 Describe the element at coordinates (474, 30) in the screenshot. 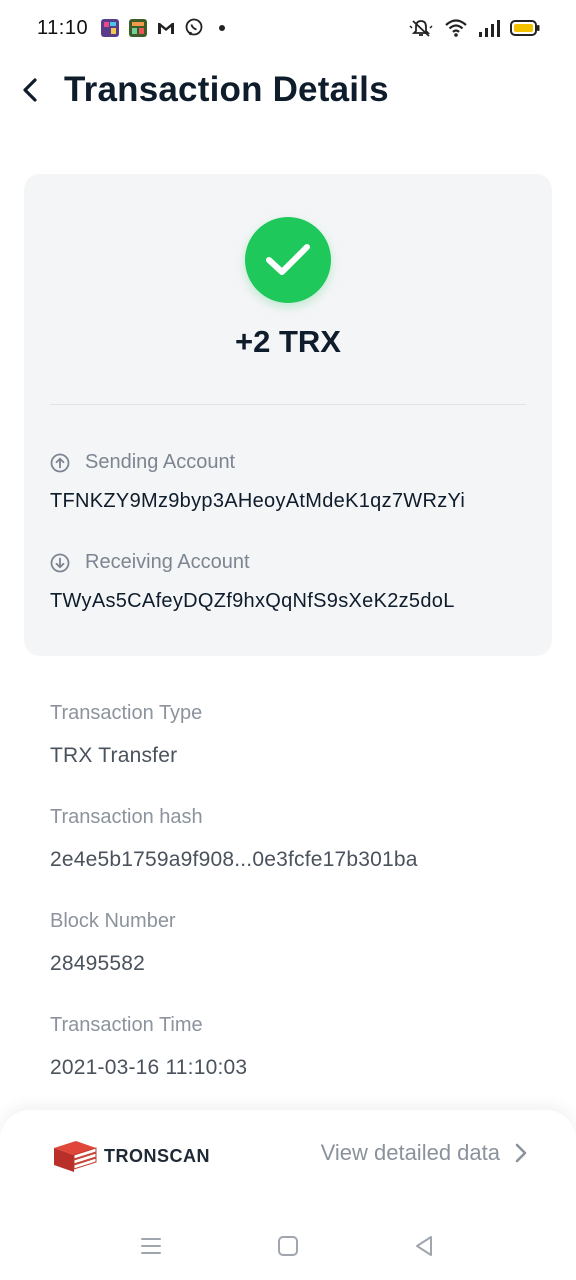

I see `status-right-icons` at that location.